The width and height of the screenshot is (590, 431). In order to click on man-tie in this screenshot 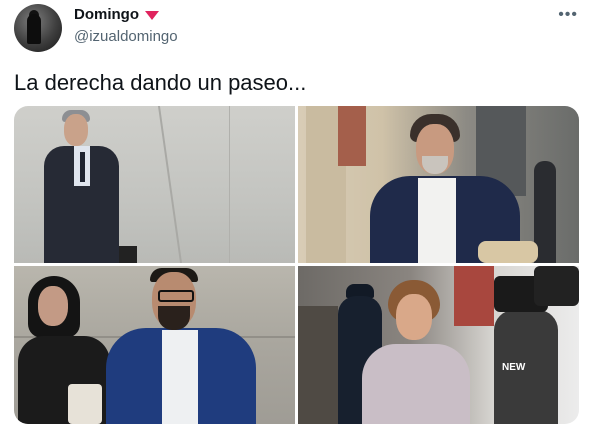, I will do `click(82, 167)`.